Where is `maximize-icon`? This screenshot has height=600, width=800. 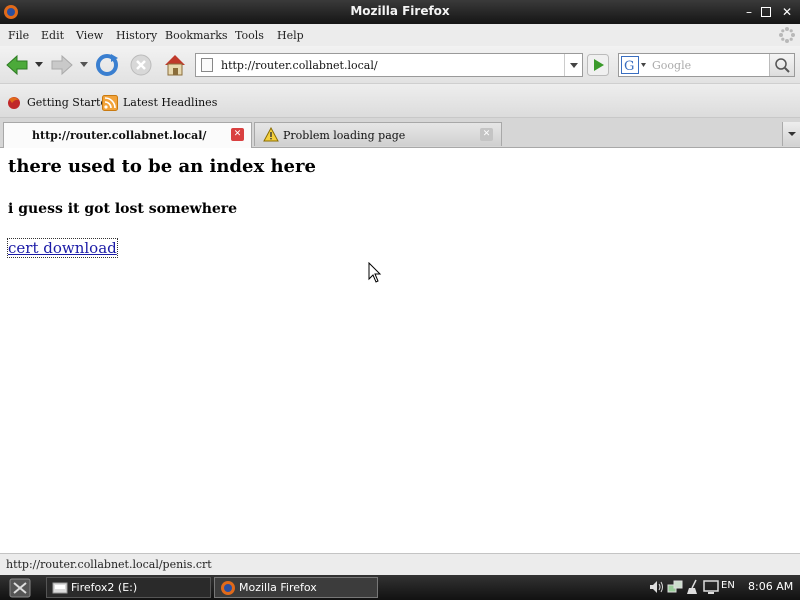 maximize-icon is located at coordinates (766, 12).